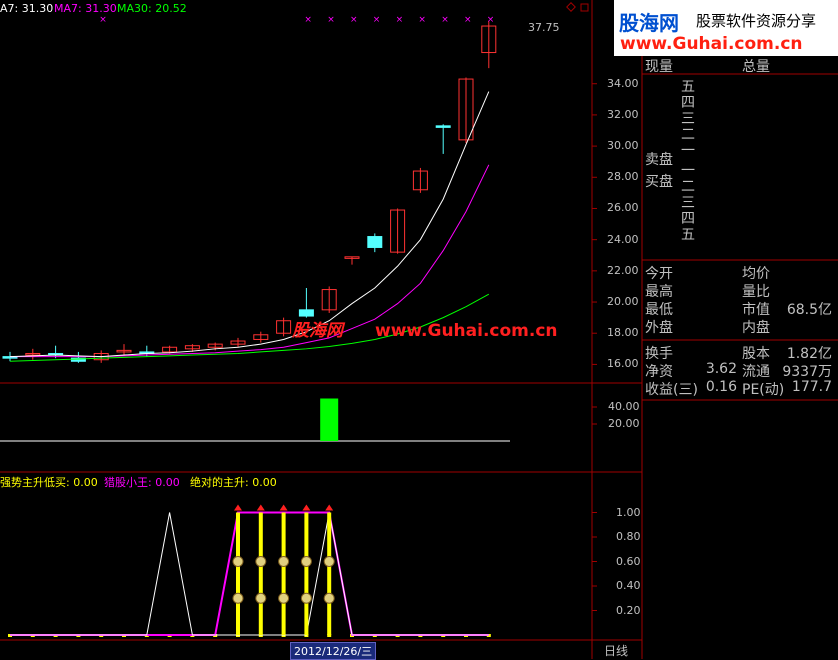 This screenshot has width=838, height=660. What do you see at coordinates (628, 585) in the screenshot?
I see `indicator-tick-label: 0.40` at bounding box center [628, 585].